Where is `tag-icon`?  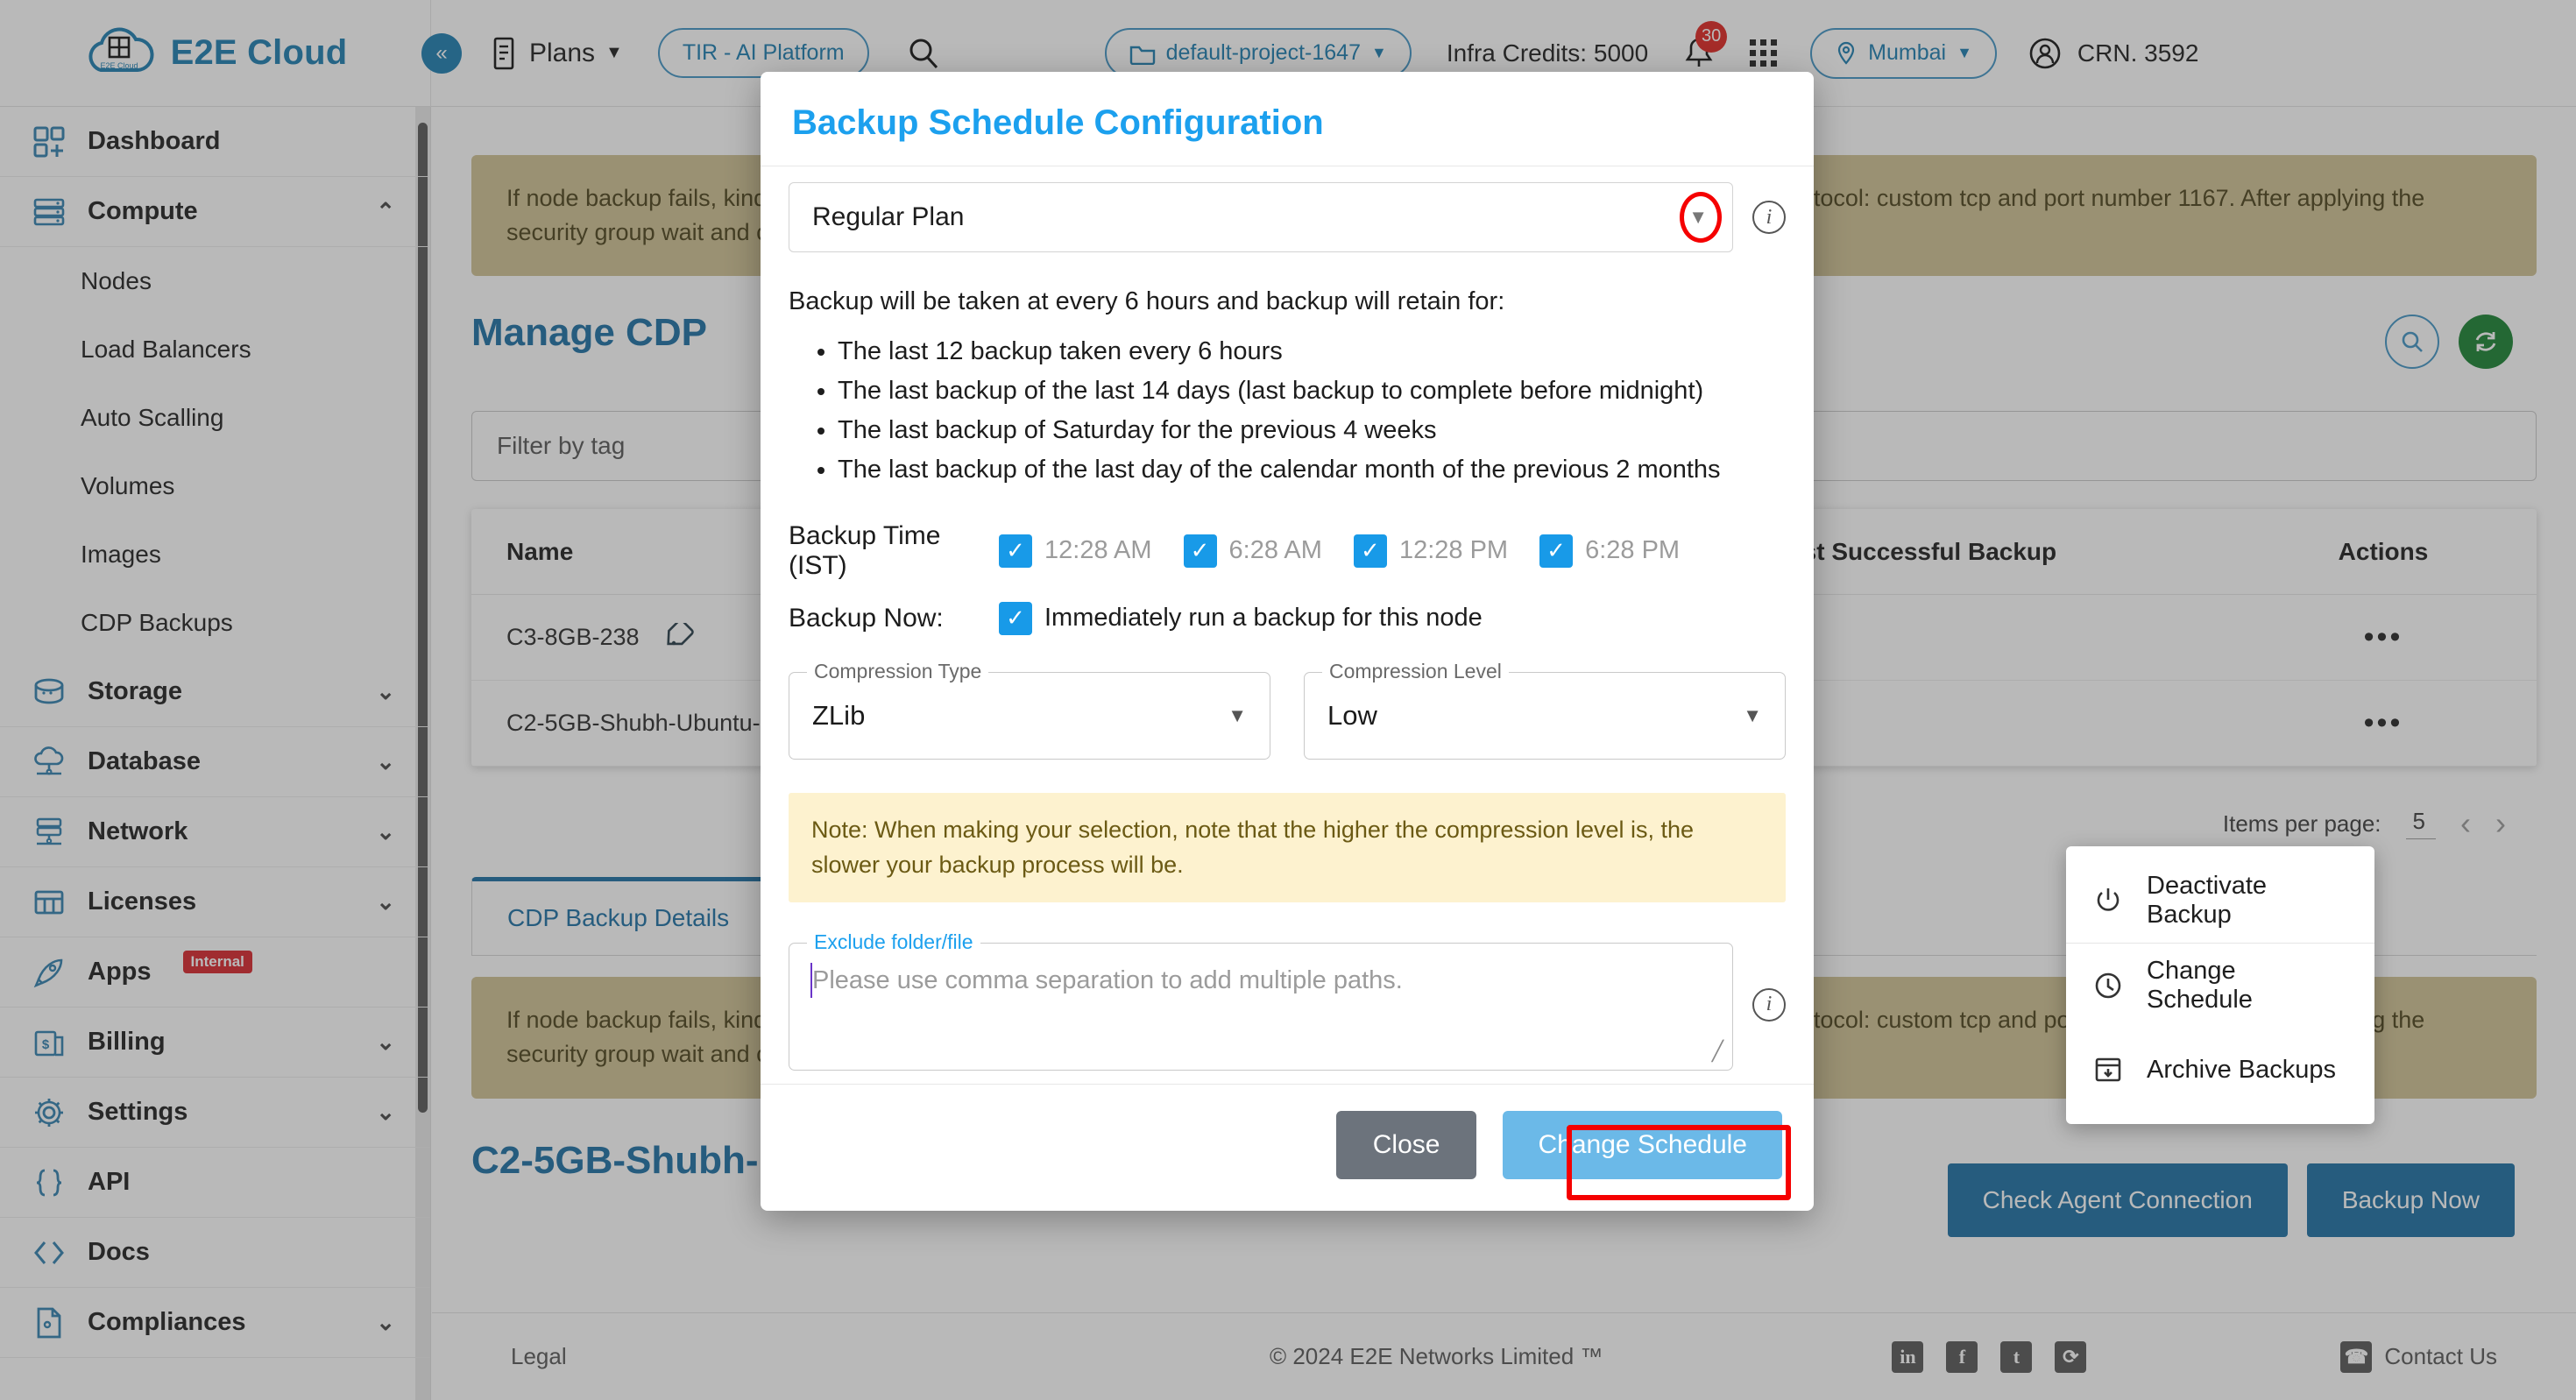
tag-icon is located at coordinates (679, 637).